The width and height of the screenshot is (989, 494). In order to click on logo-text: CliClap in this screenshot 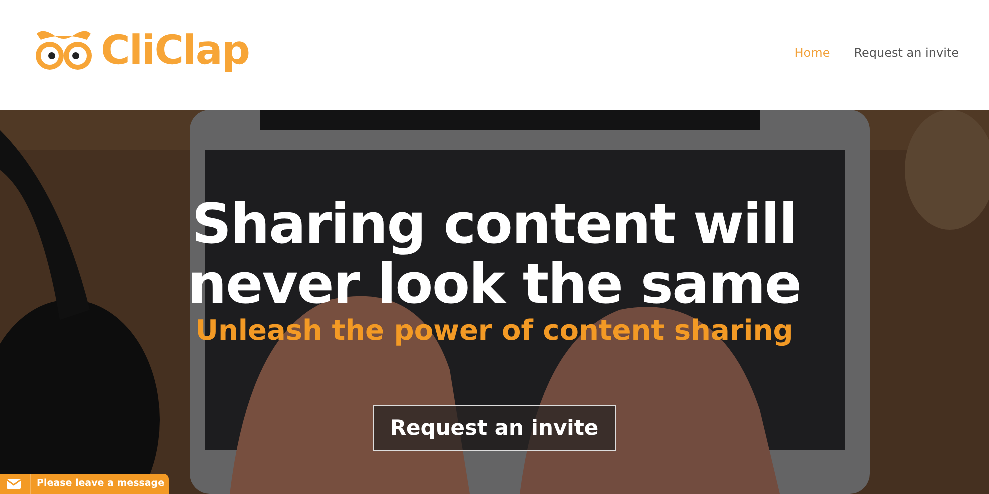, I will do `click(175, 51)`.